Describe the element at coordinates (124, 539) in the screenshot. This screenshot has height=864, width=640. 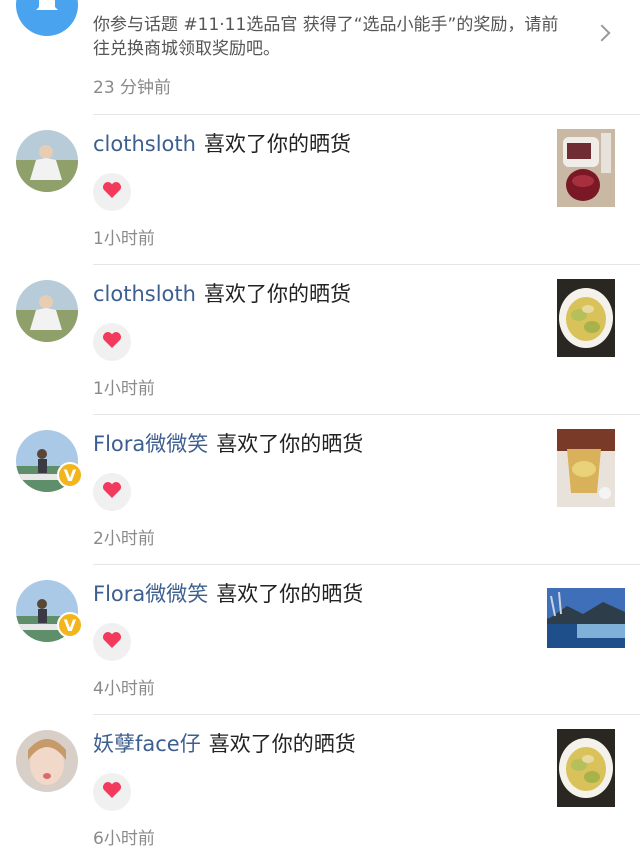
I see `notification-time: 2小时前` at that location.